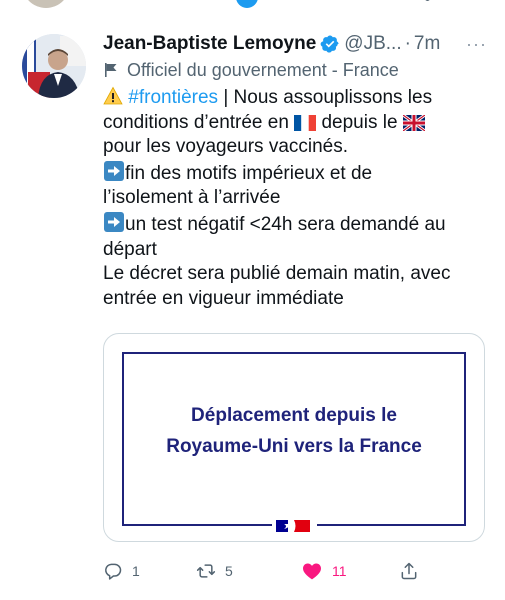 The width and height of the screenshot is (505, 600). I want to click on text-line-4: fin des motifs impérieux et de, so click(298, 173).